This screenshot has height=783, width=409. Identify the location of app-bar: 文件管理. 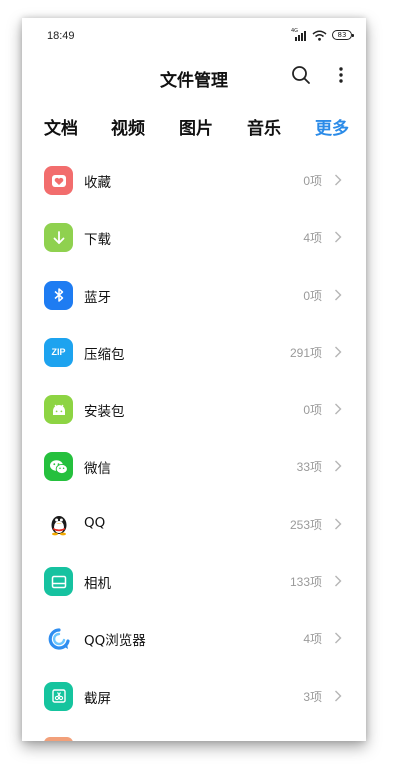
(194, 76).